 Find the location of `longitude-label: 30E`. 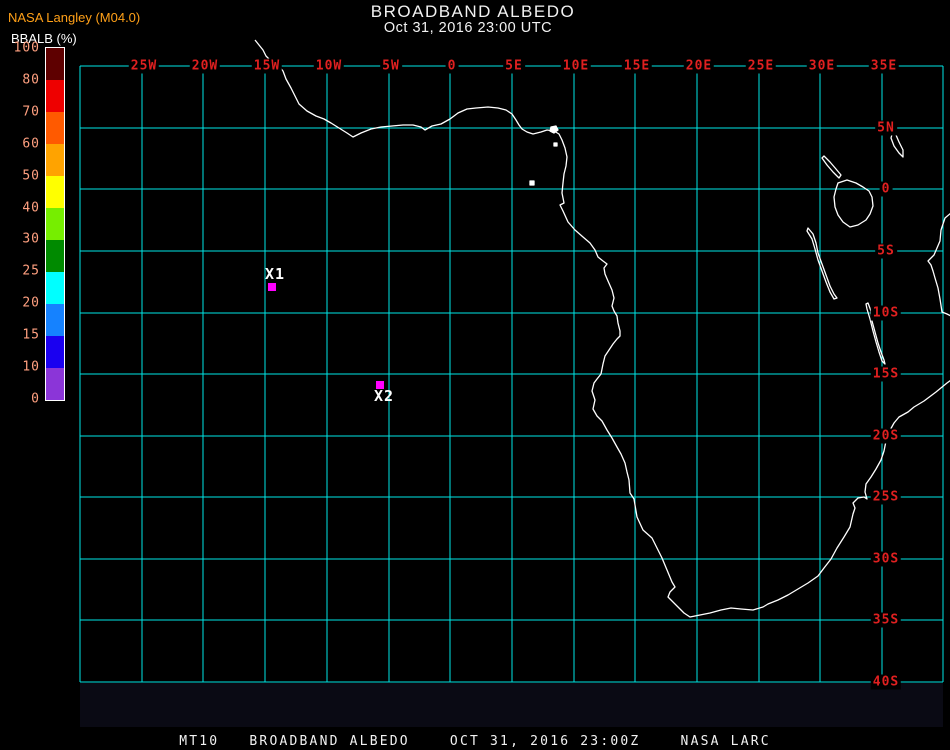

longitude-label: 30E is located at coordinates (822, 66).